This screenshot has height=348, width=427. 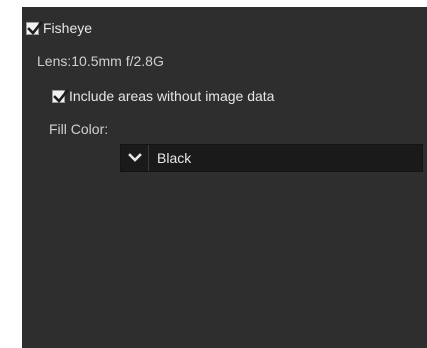 I want to click on chevron-down-icon, so click(x=134, y=157).